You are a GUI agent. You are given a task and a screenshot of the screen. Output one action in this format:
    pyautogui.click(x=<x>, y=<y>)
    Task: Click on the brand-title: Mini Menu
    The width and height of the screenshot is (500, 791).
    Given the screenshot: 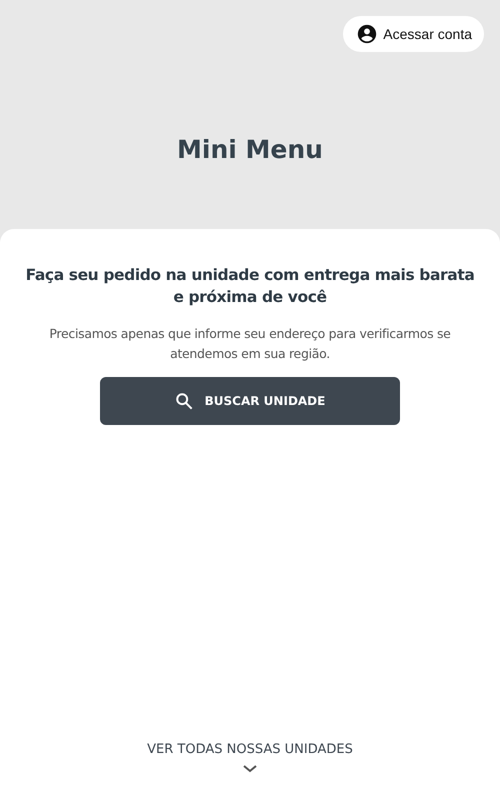 What is the action you would take?
    pyautogui.click(x=250, y=149)
    